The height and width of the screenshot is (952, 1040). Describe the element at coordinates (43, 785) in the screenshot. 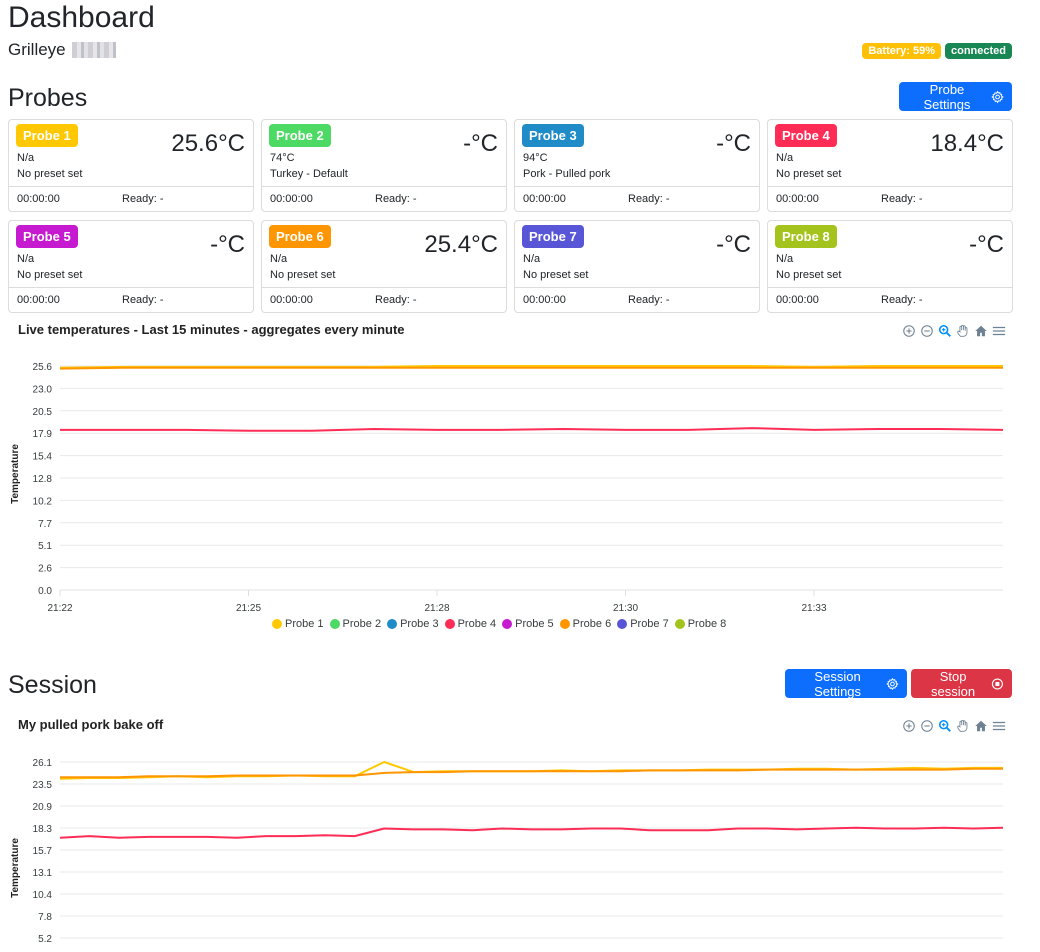

I see `y-tick-label: 23.5` at that location.